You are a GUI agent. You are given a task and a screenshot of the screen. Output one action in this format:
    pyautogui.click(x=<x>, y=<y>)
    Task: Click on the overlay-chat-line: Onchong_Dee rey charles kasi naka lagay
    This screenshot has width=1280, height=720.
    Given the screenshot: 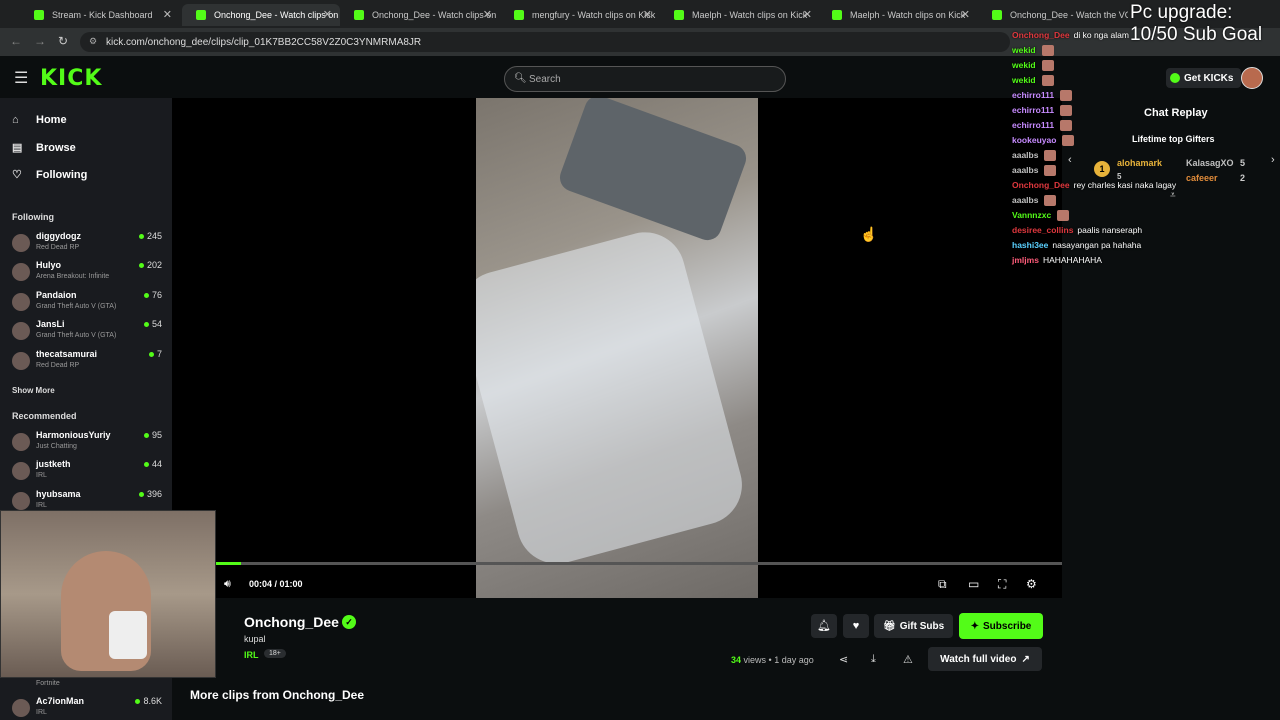 What is the action you would take?
    pyautogui.click(x=1094, y=185)
    